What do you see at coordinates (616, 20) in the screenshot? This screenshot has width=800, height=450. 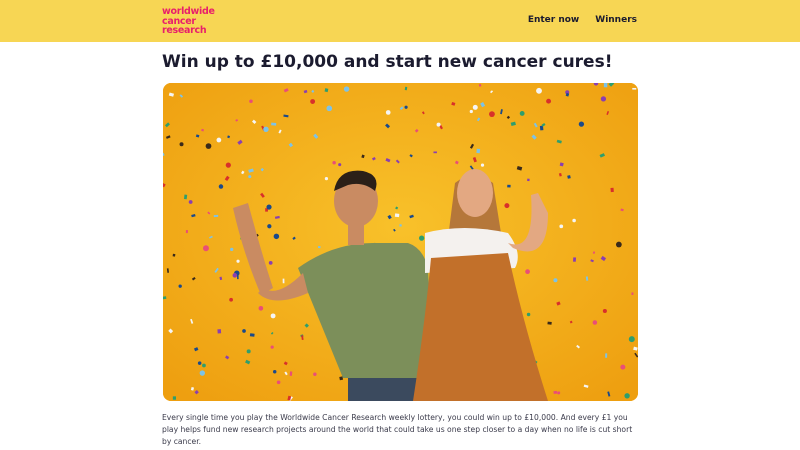 I see `nav-winners-link: Winners` at bounding box center [616, 20].